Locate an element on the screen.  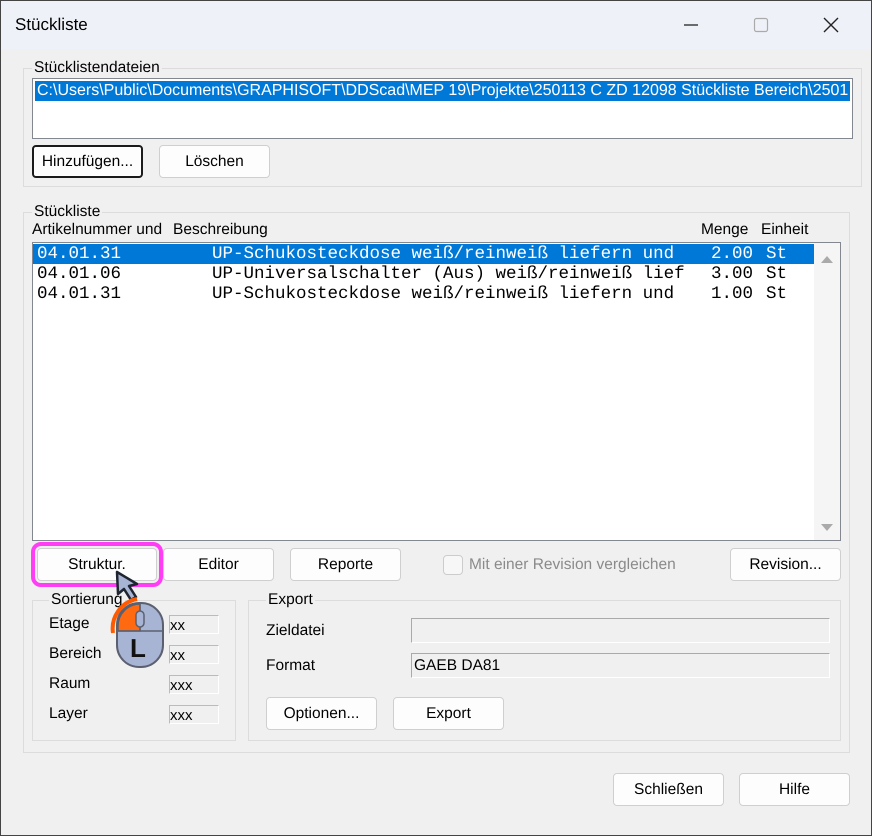
maximize-icon is located at coordinates (761, 25).